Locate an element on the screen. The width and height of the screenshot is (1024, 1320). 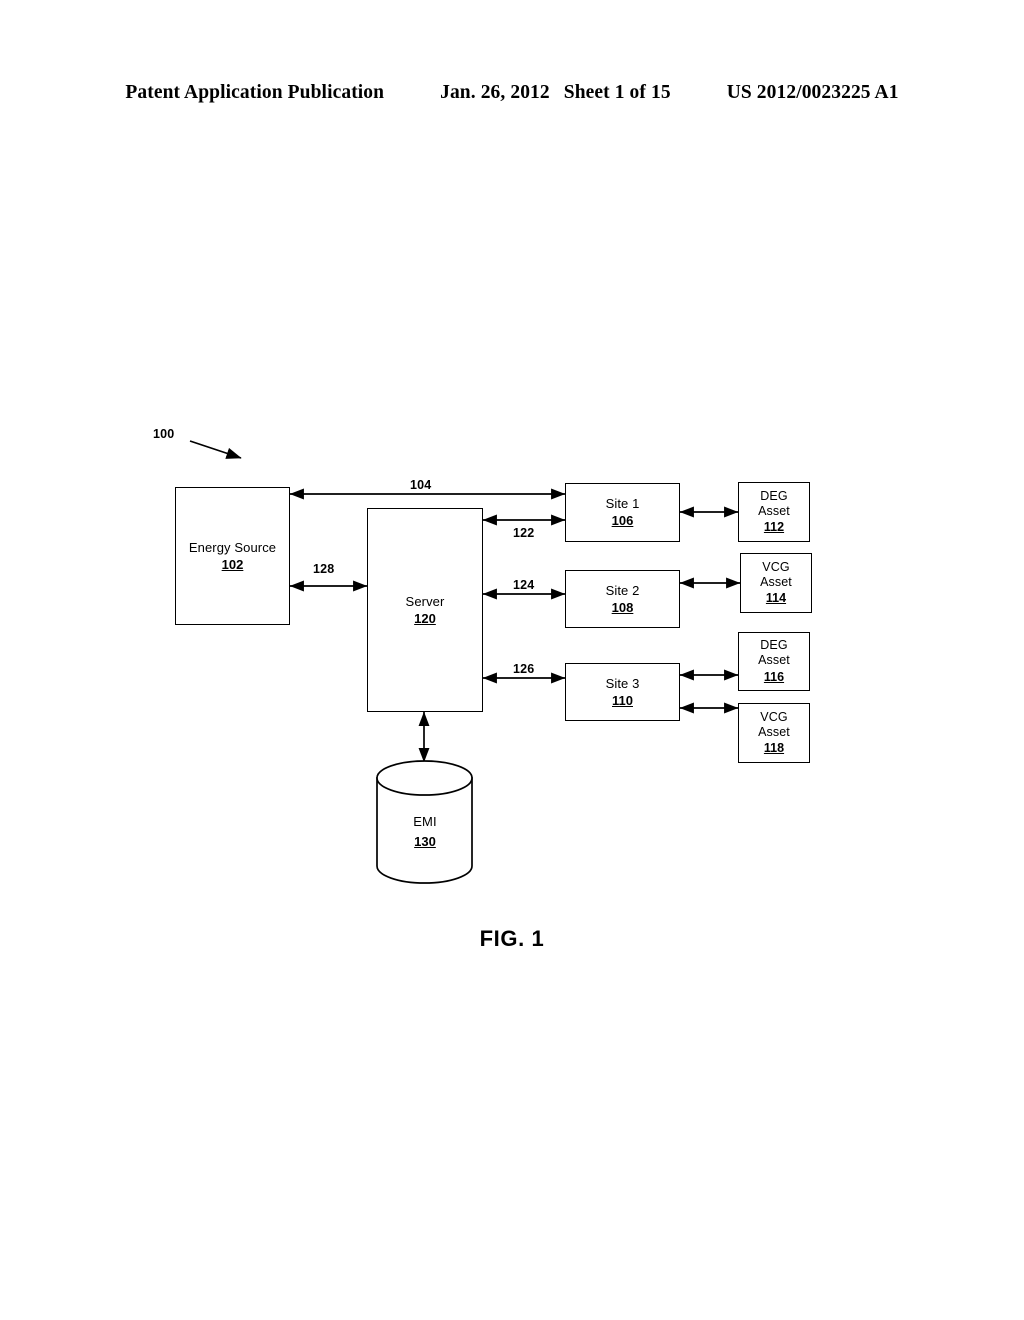
server-label: Server is located at coordinates (425, 601).